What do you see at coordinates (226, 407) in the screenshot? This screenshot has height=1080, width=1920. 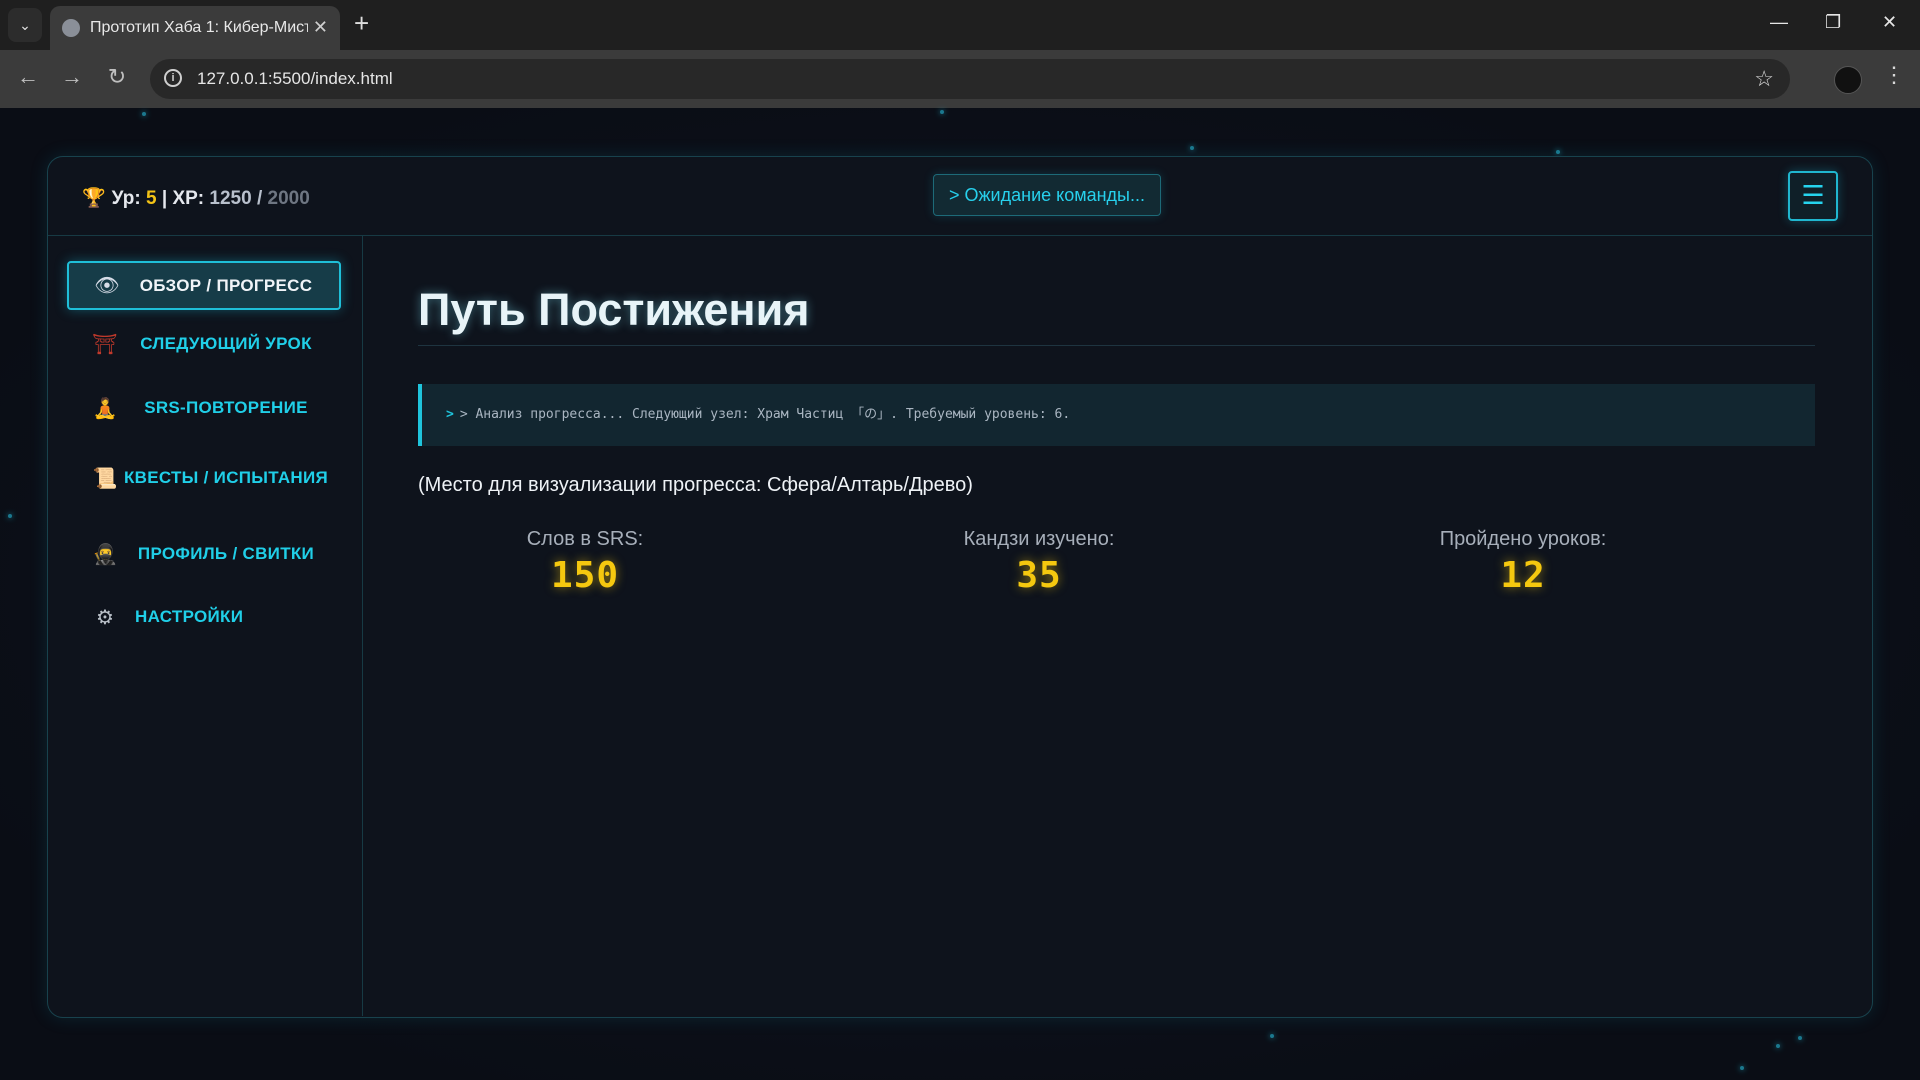 I see `sidebar-item-label: SRS-ПОВТОРЕНИЕ` at bounding box center [226, 407].